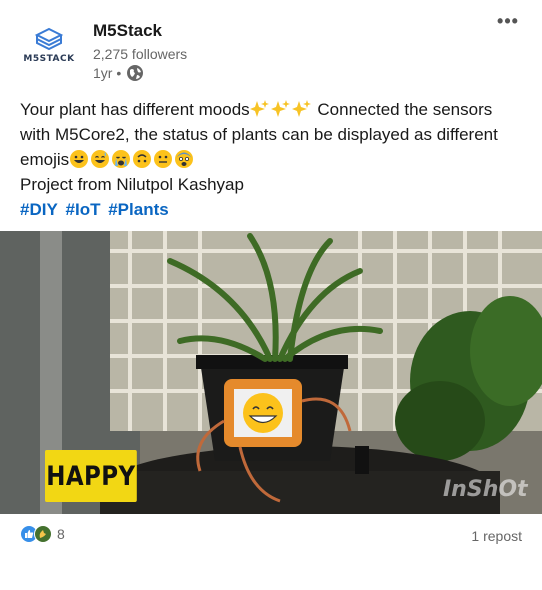 This screenshot has width=542, height=590. What do you see at coordinates (49, 58) in the screenshot?
I see `logo-wordmark: M5STACK` at bounding box center [49, 58].